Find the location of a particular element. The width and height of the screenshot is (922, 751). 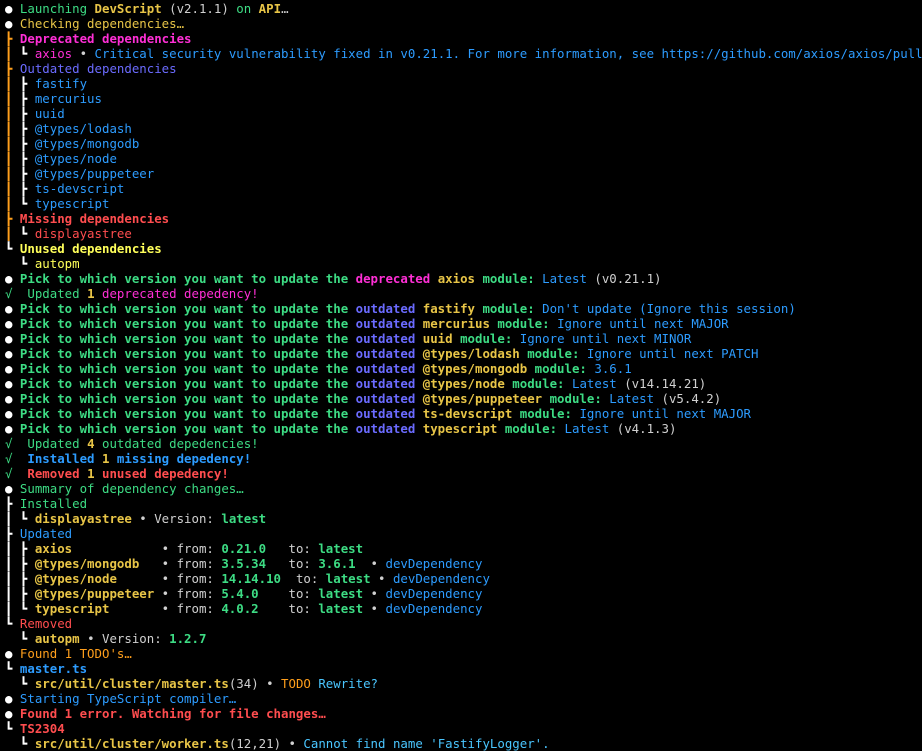

terminal-line: ┃ ┣ @types/node is located at coordinates (463, 158).